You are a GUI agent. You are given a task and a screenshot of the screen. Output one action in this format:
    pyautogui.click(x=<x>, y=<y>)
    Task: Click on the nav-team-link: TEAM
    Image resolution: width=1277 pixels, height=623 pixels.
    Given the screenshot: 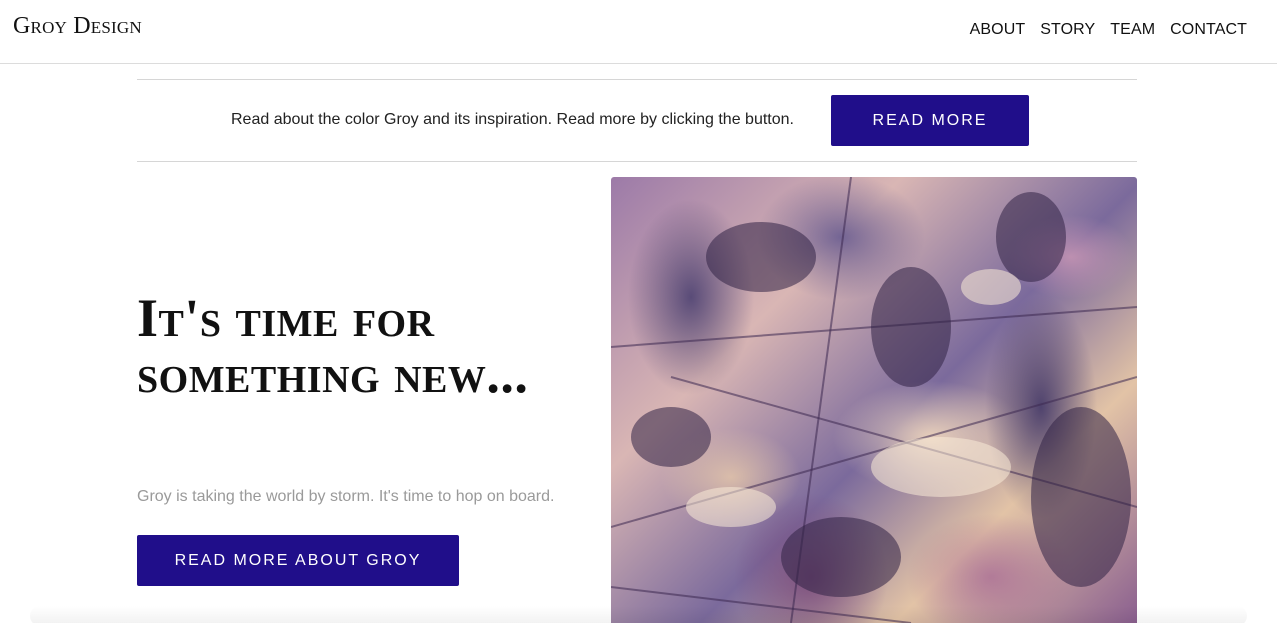 What is the action you would take?
    pyautogui.click(x=1132, y=30)
    